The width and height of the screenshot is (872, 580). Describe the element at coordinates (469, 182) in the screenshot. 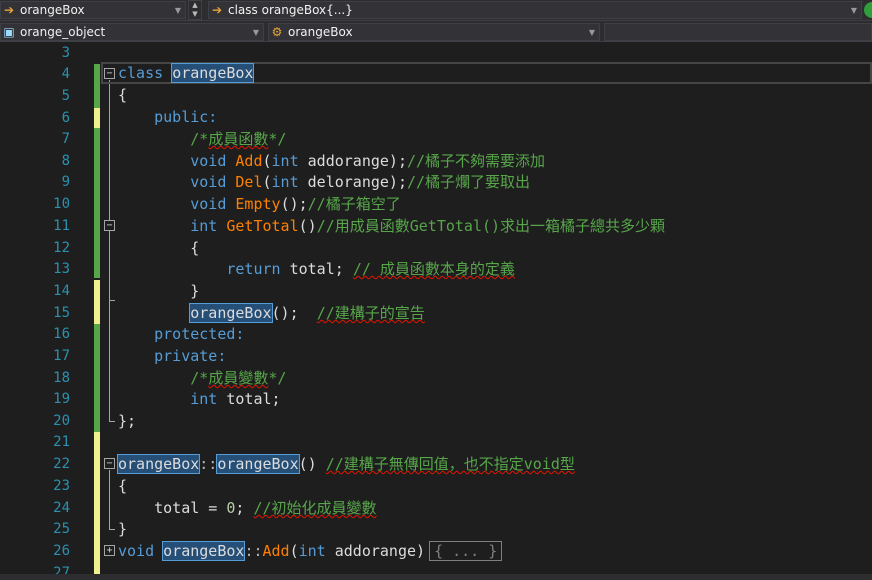

I see `comment: //橘子爛了要取出` at that location.